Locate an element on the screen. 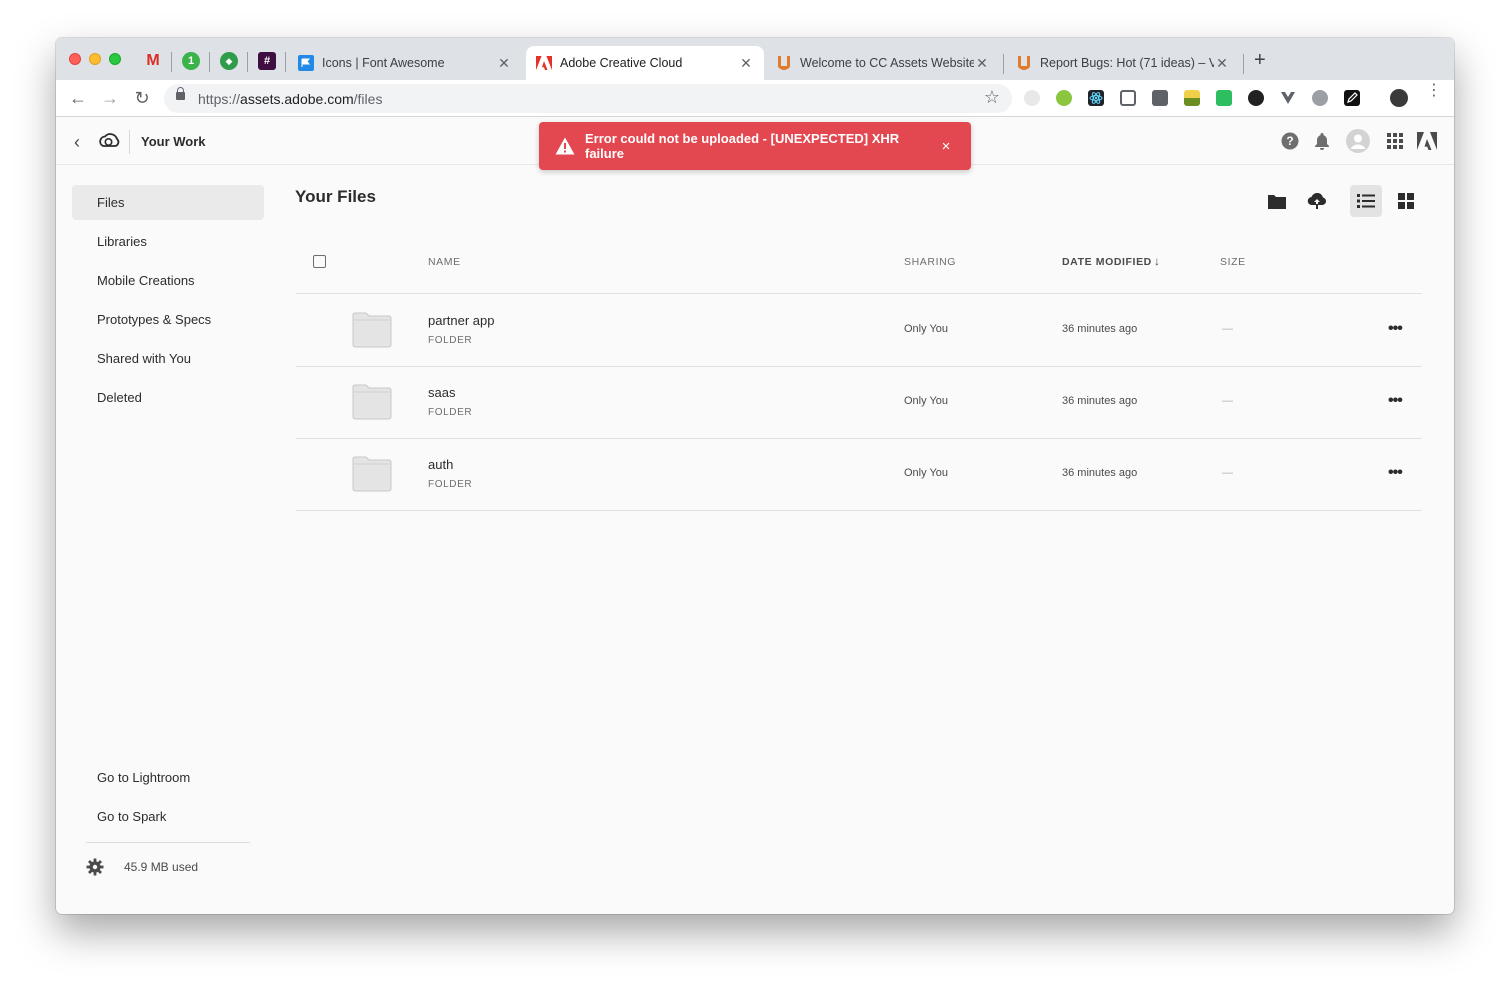 The height and width of the screenshot is (989, 1510). sidebar-item-deleted: Deleted is located at coordinates (168, 397).